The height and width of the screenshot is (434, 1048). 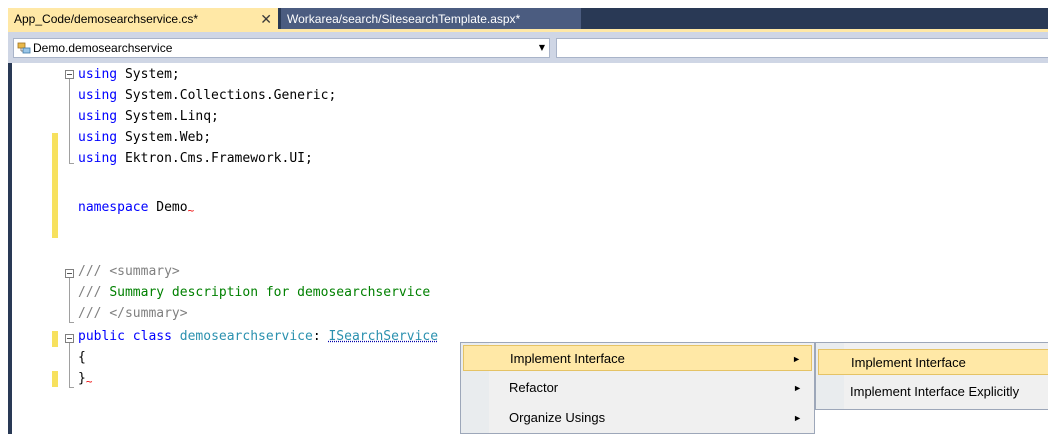 I want to click on member-selector-dropdown, so click(x=802, y=48).